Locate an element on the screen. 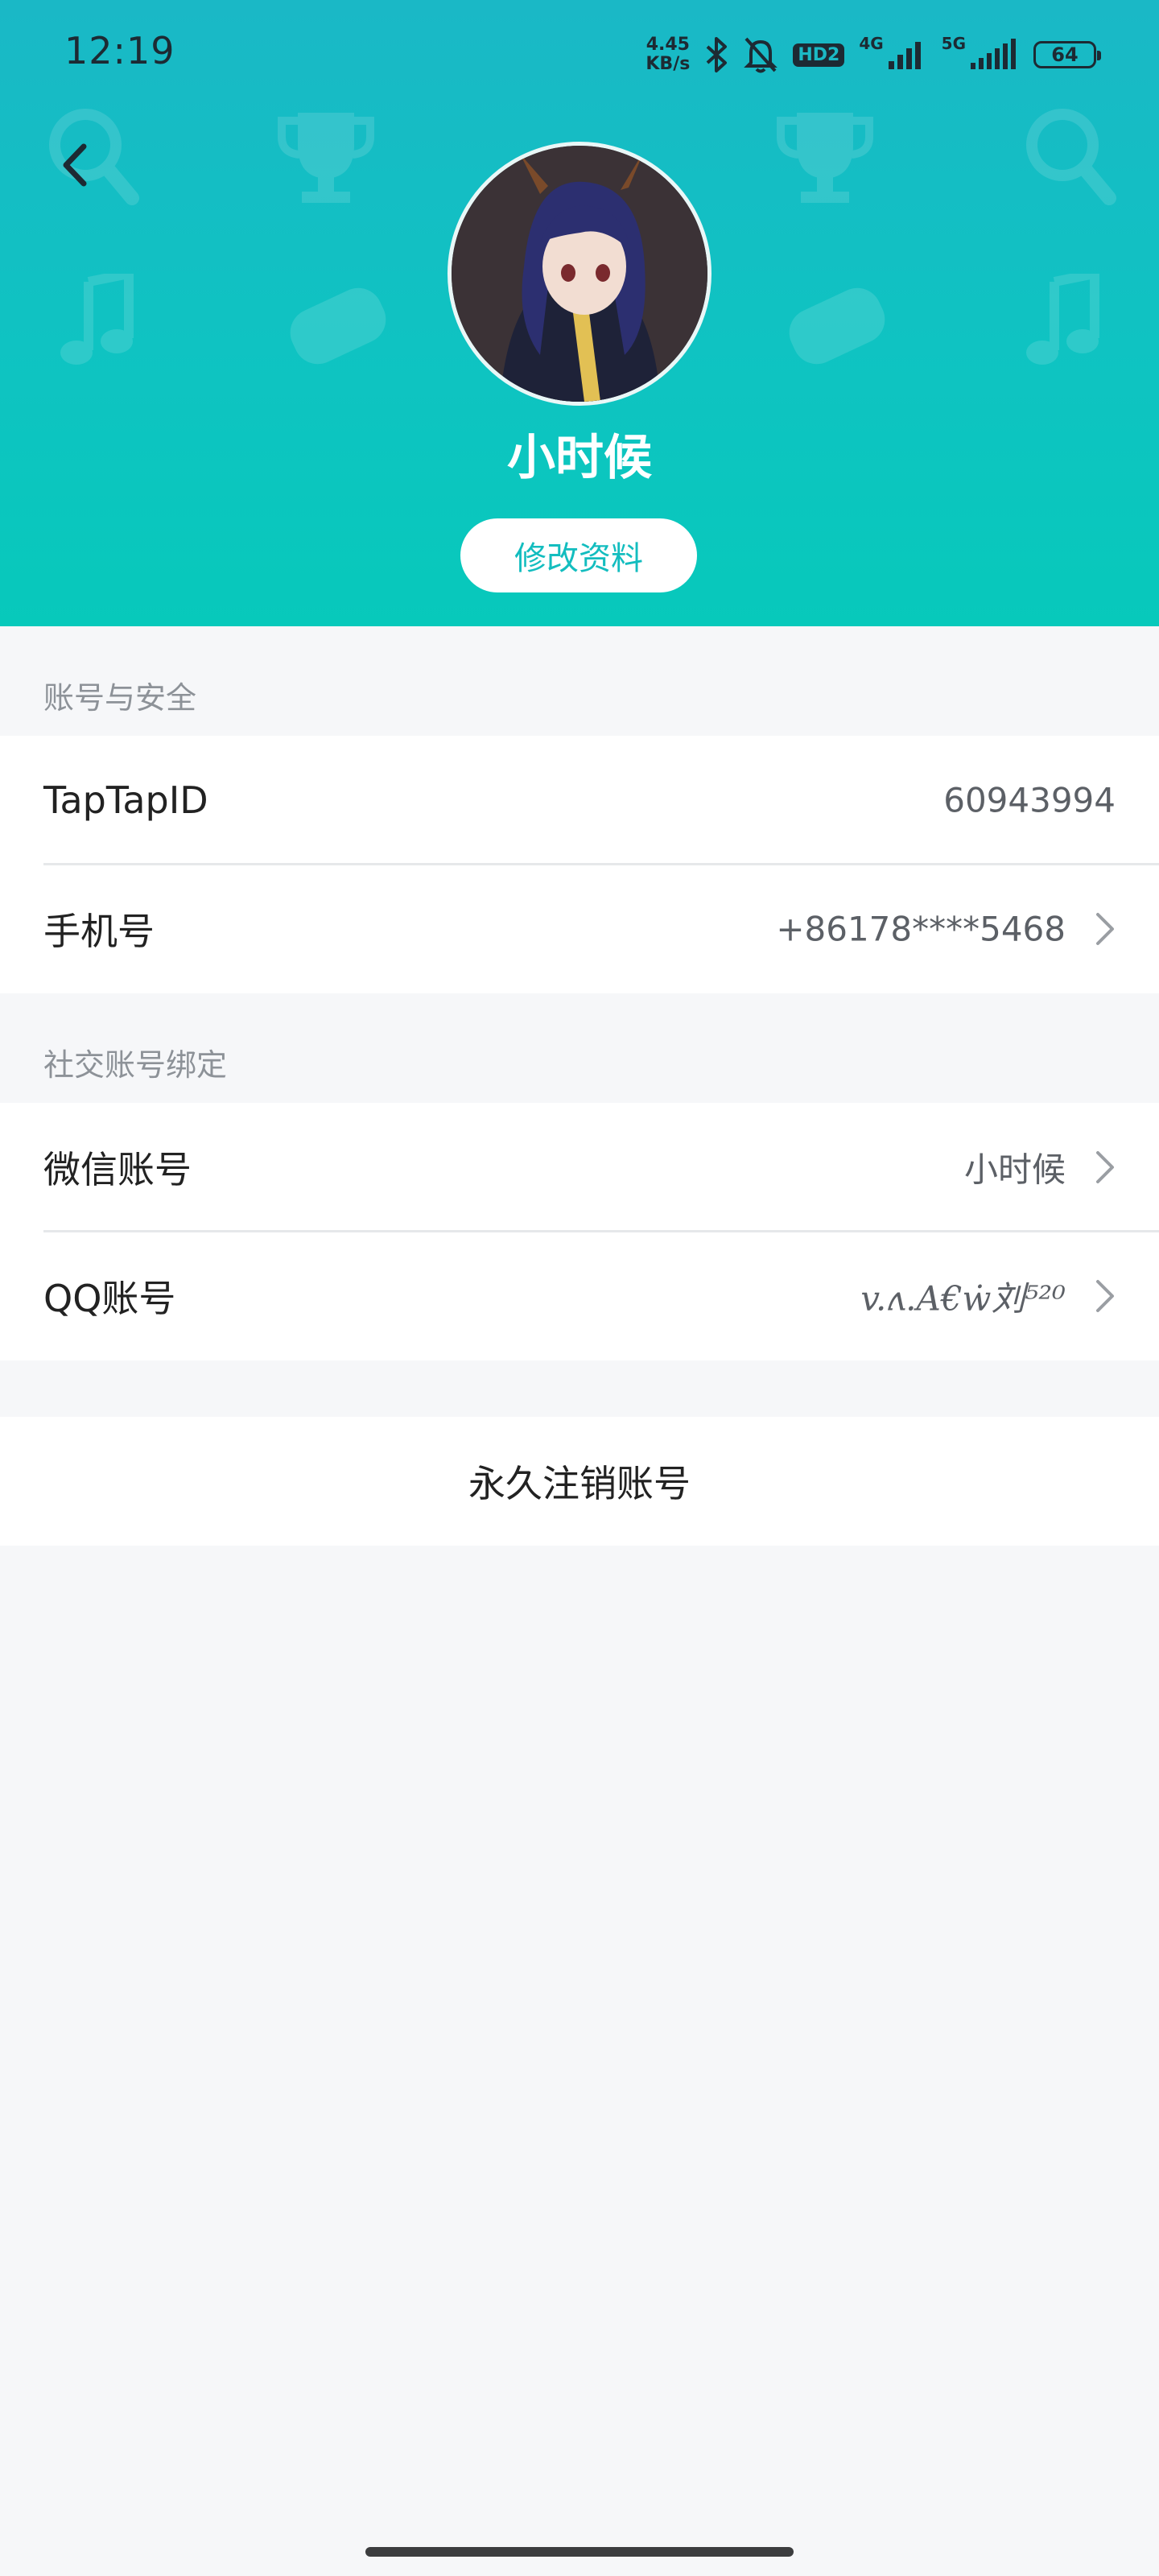  search-icon is located at coordinates (1071, 157).